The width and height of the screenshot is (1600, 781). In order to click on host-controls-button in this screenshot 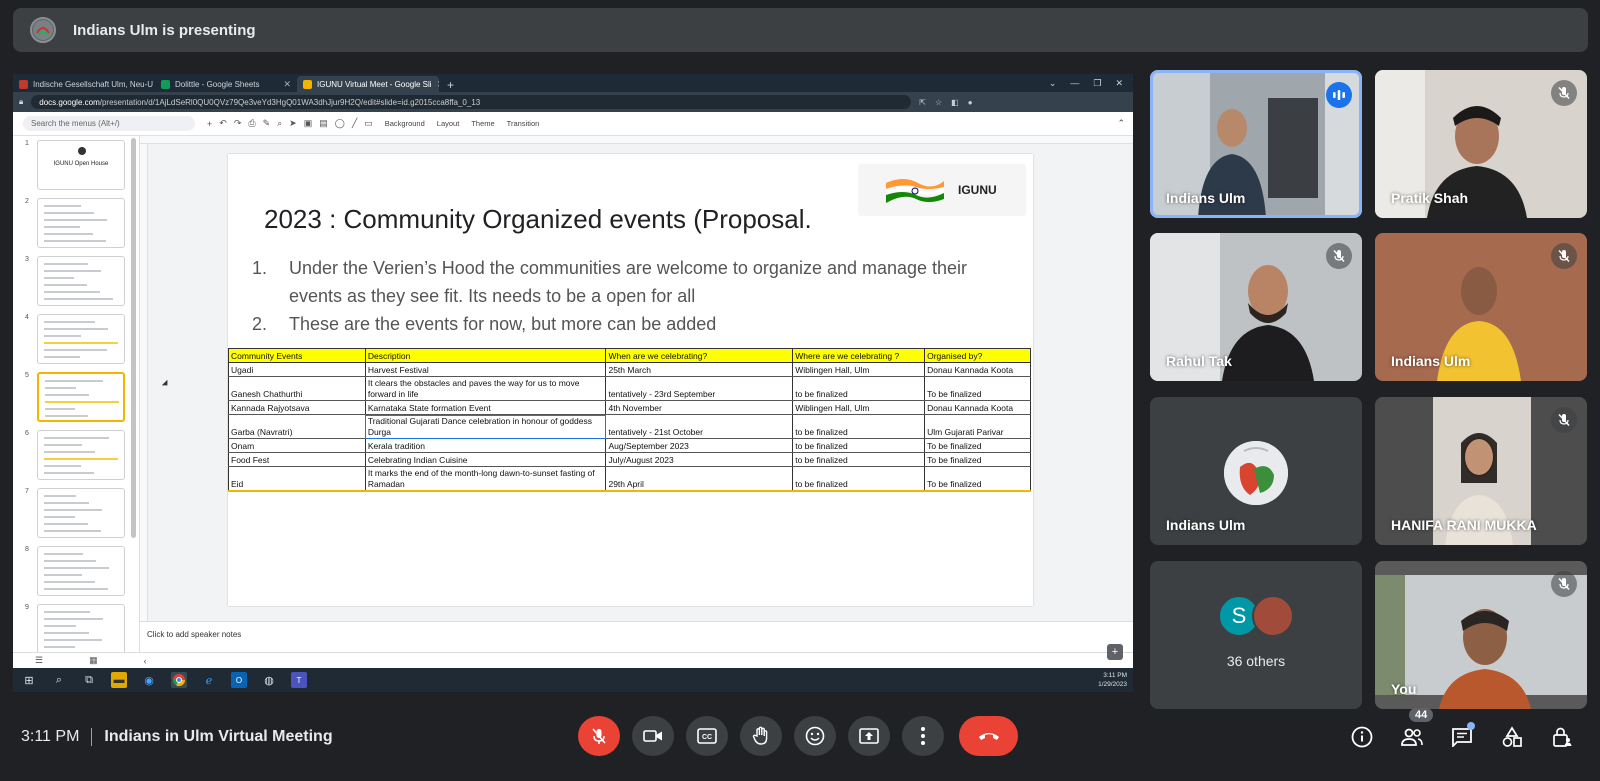, I will do `click(1562, 737)`.